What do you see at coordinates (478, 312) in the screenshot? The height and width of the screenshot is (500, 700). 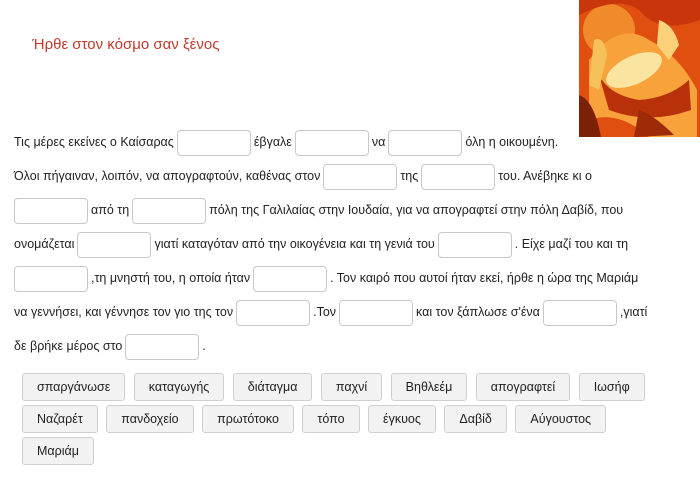 I see `text-fragment: και τον ξάπλωσε σ'ένα` at bounding box center [478, 312].